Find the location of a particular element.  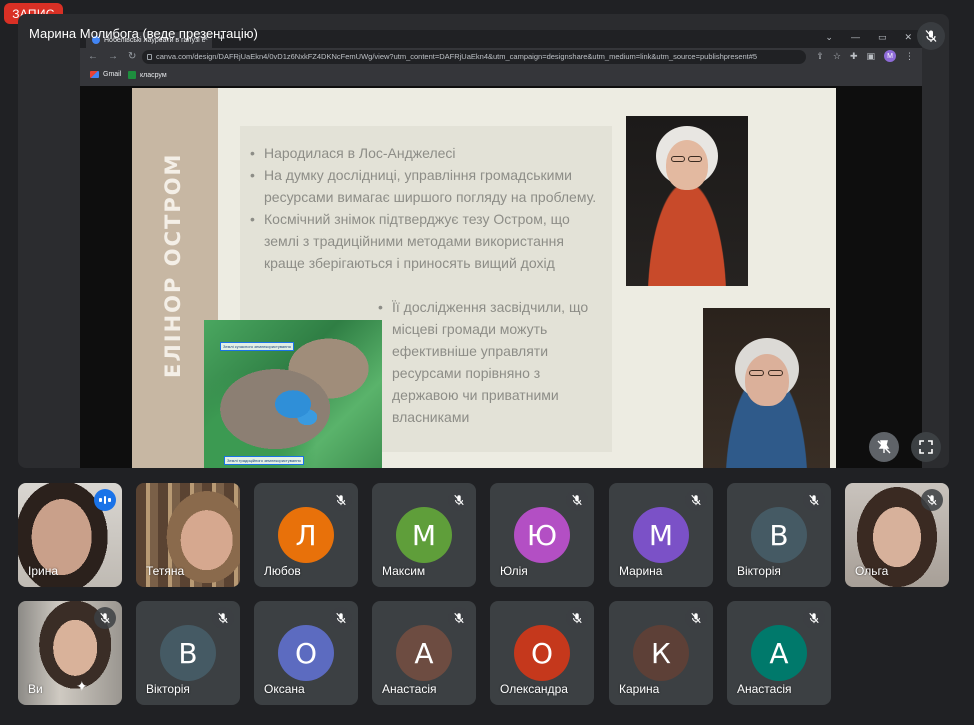

participant-avatar: Л is located at coordinates (306, 535).